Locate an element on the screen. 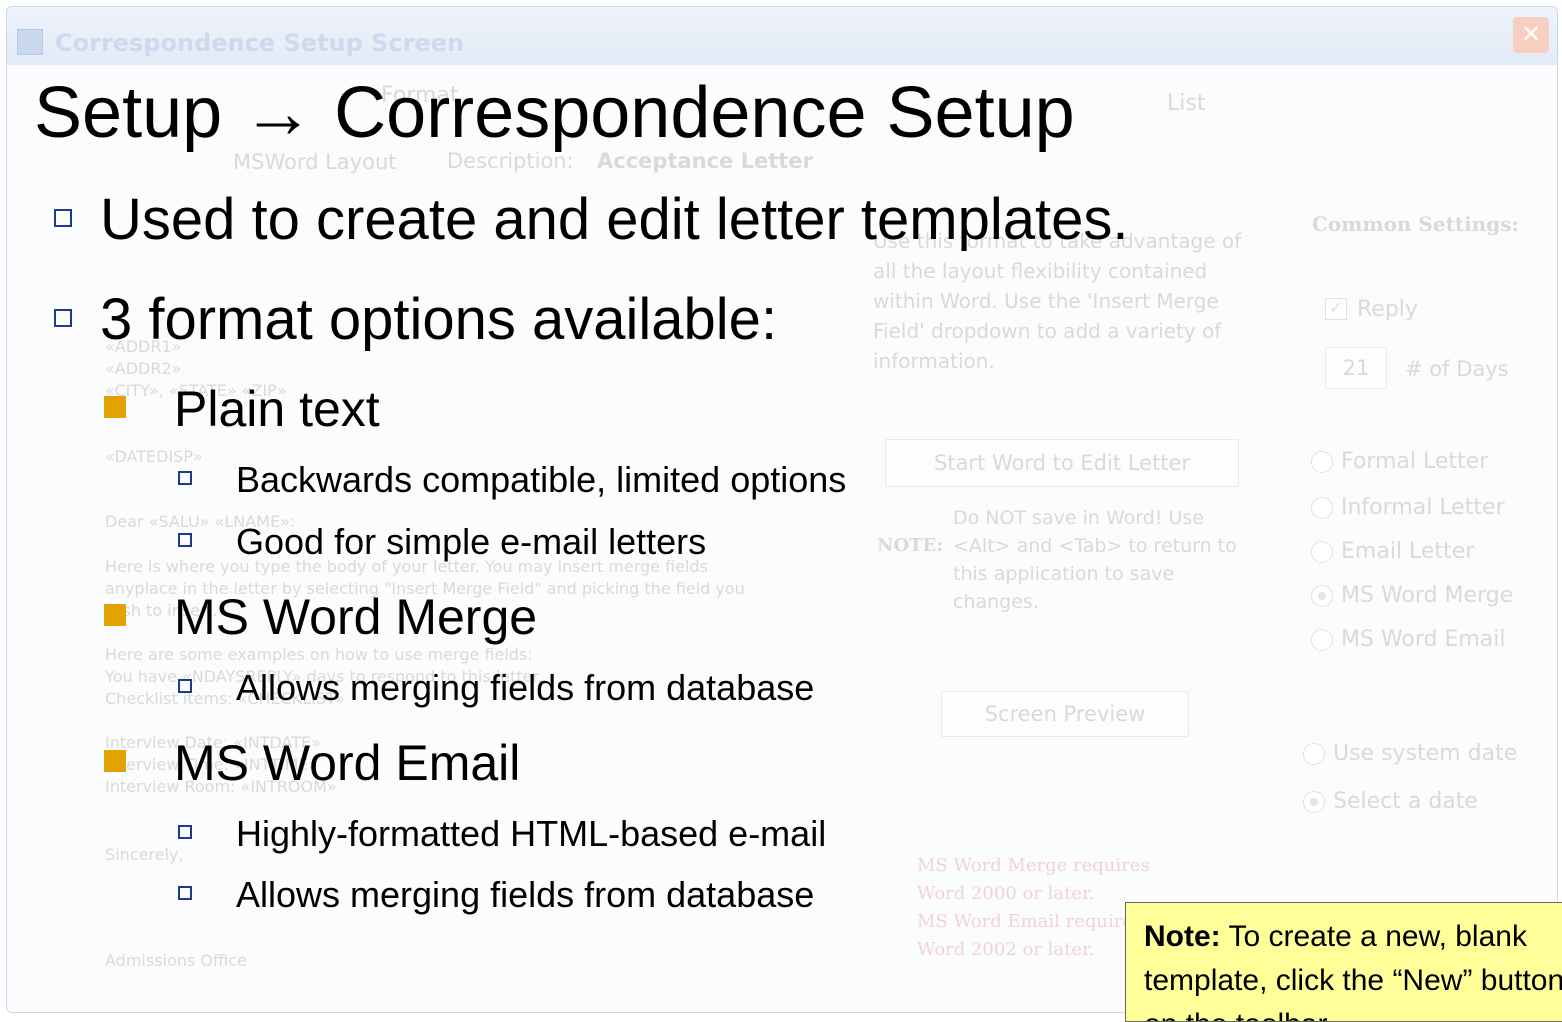 Image resolution: width=1562 pixels, height=1022 pixels. window-title: Correspondence Setup Screen is located at coordinates (260, 43).